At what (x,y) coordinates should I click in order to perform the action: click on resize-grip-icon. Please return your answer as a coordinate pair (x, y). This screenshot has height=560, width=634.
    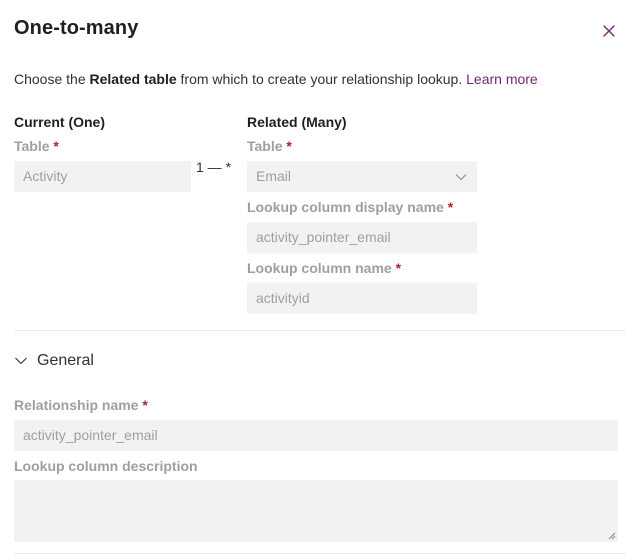
    Looking at the image, I should click on (612, 536).